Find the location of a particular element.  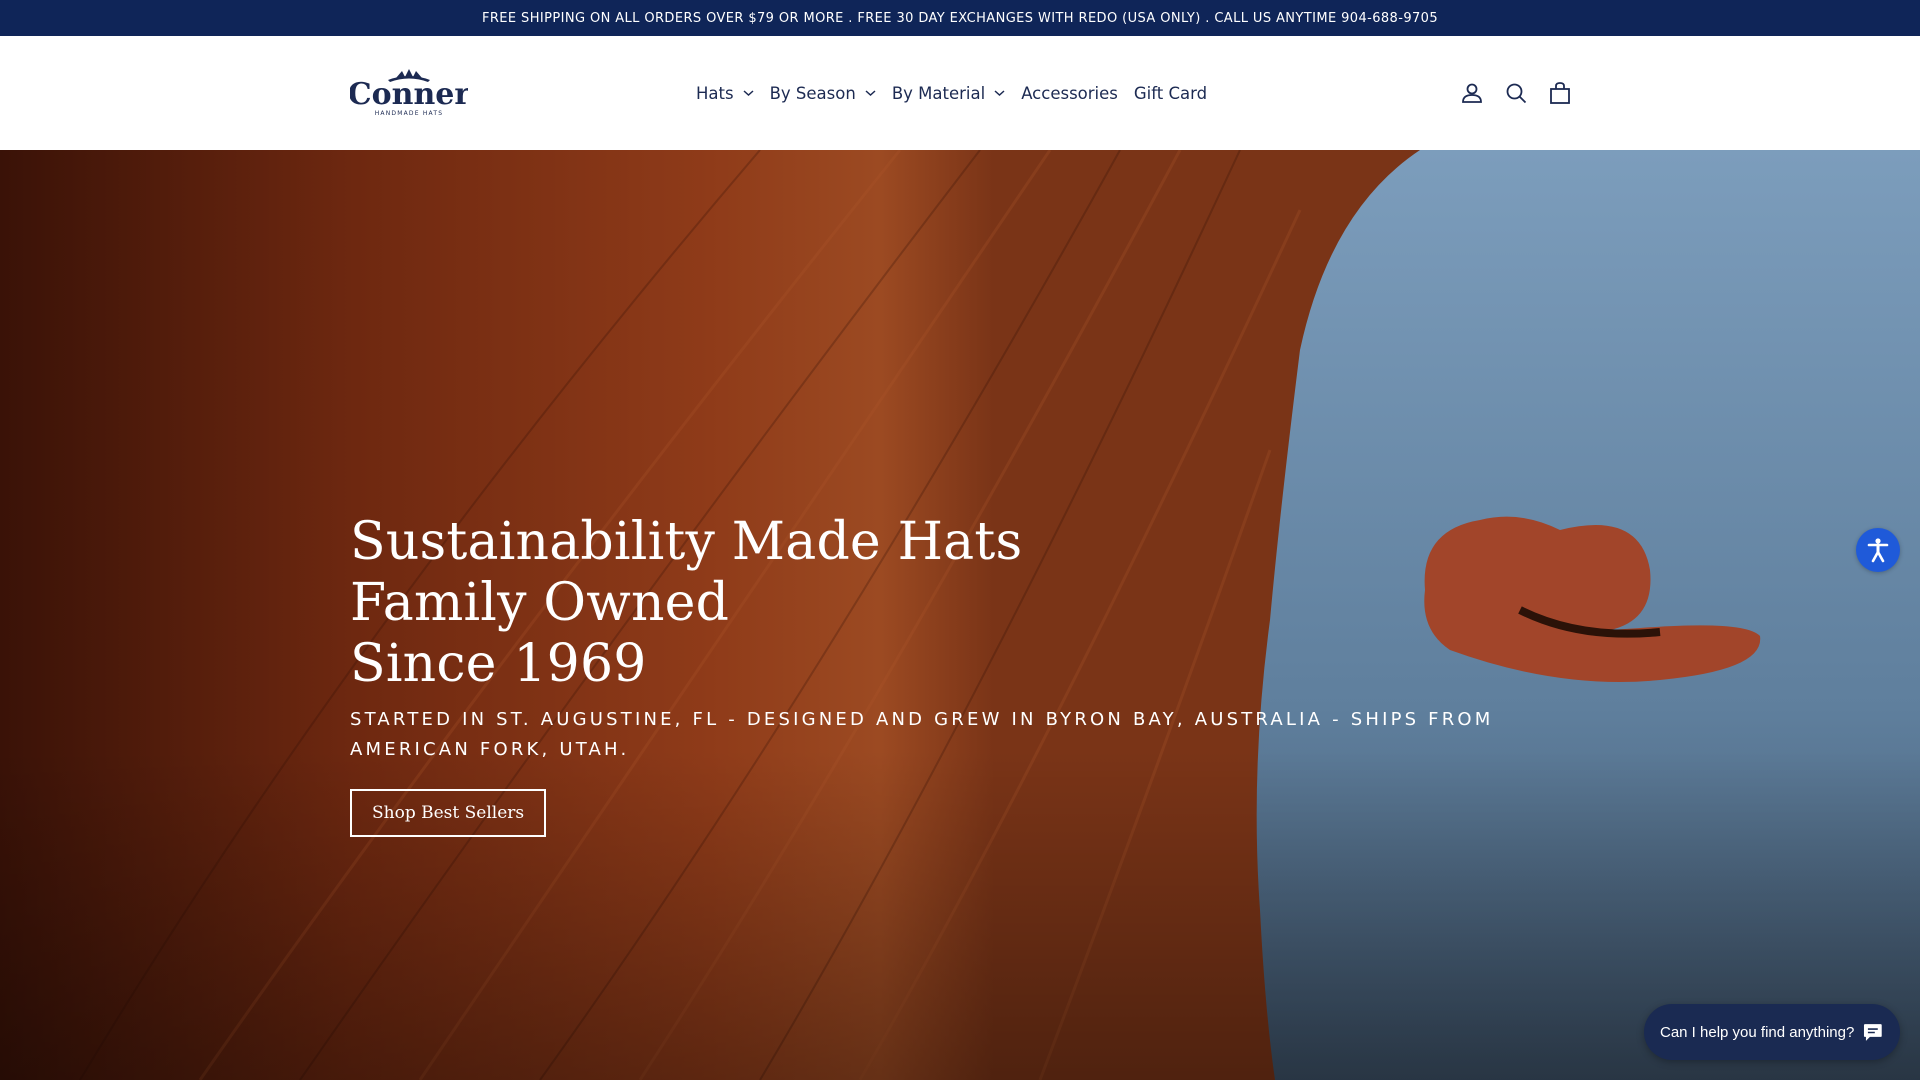

chat-widget-button: Can I help you find anything? is located at coordinates (1772, 1032).